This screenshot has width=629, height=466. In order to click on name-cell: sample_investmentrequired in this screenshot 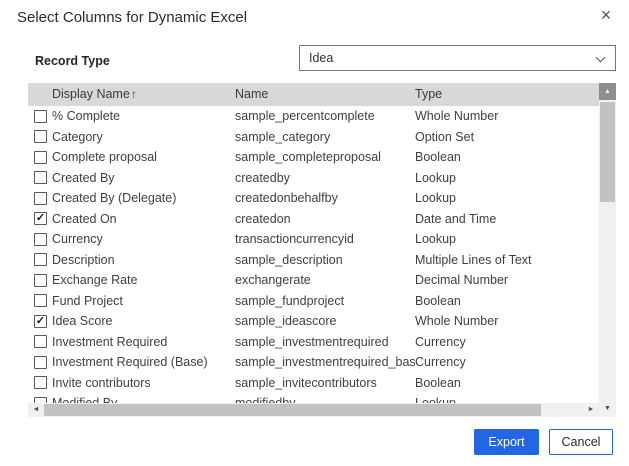, I will do `click(312, 341)`.